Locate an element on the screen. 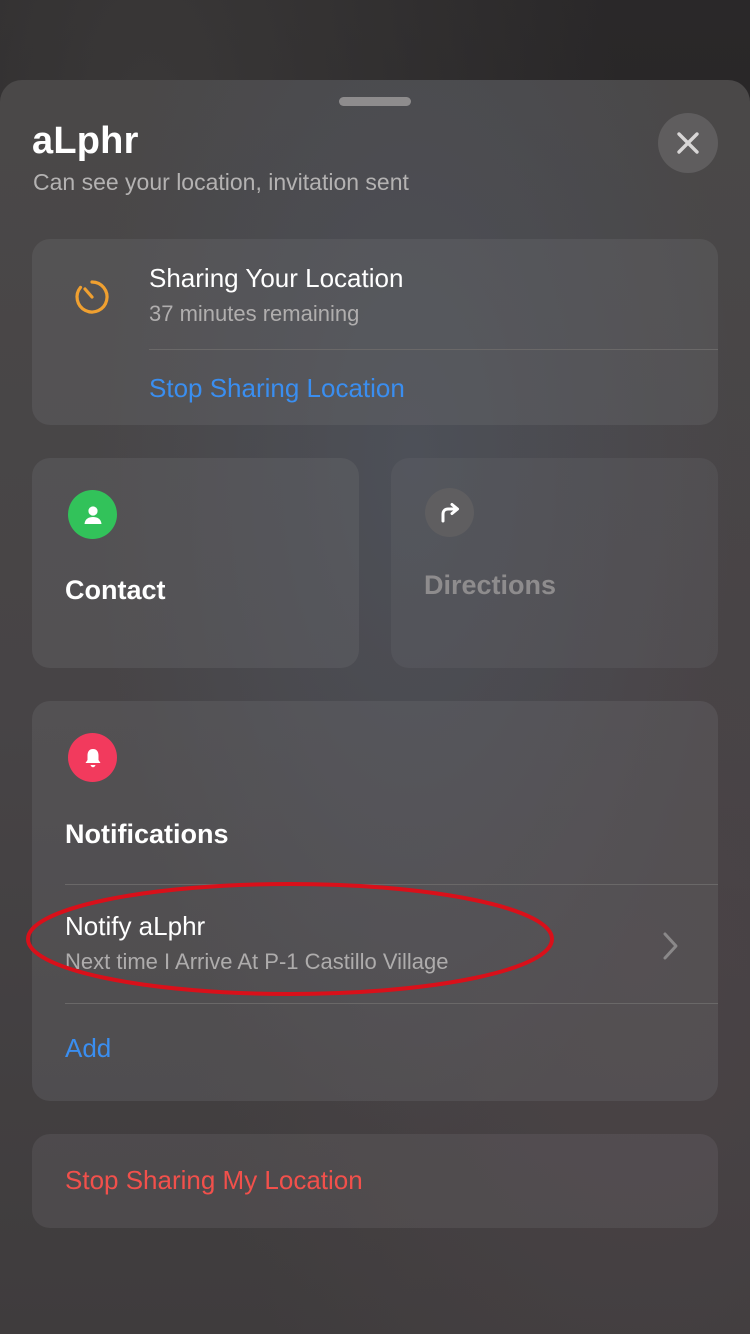  close-icon is located at coordinates (688, 143).